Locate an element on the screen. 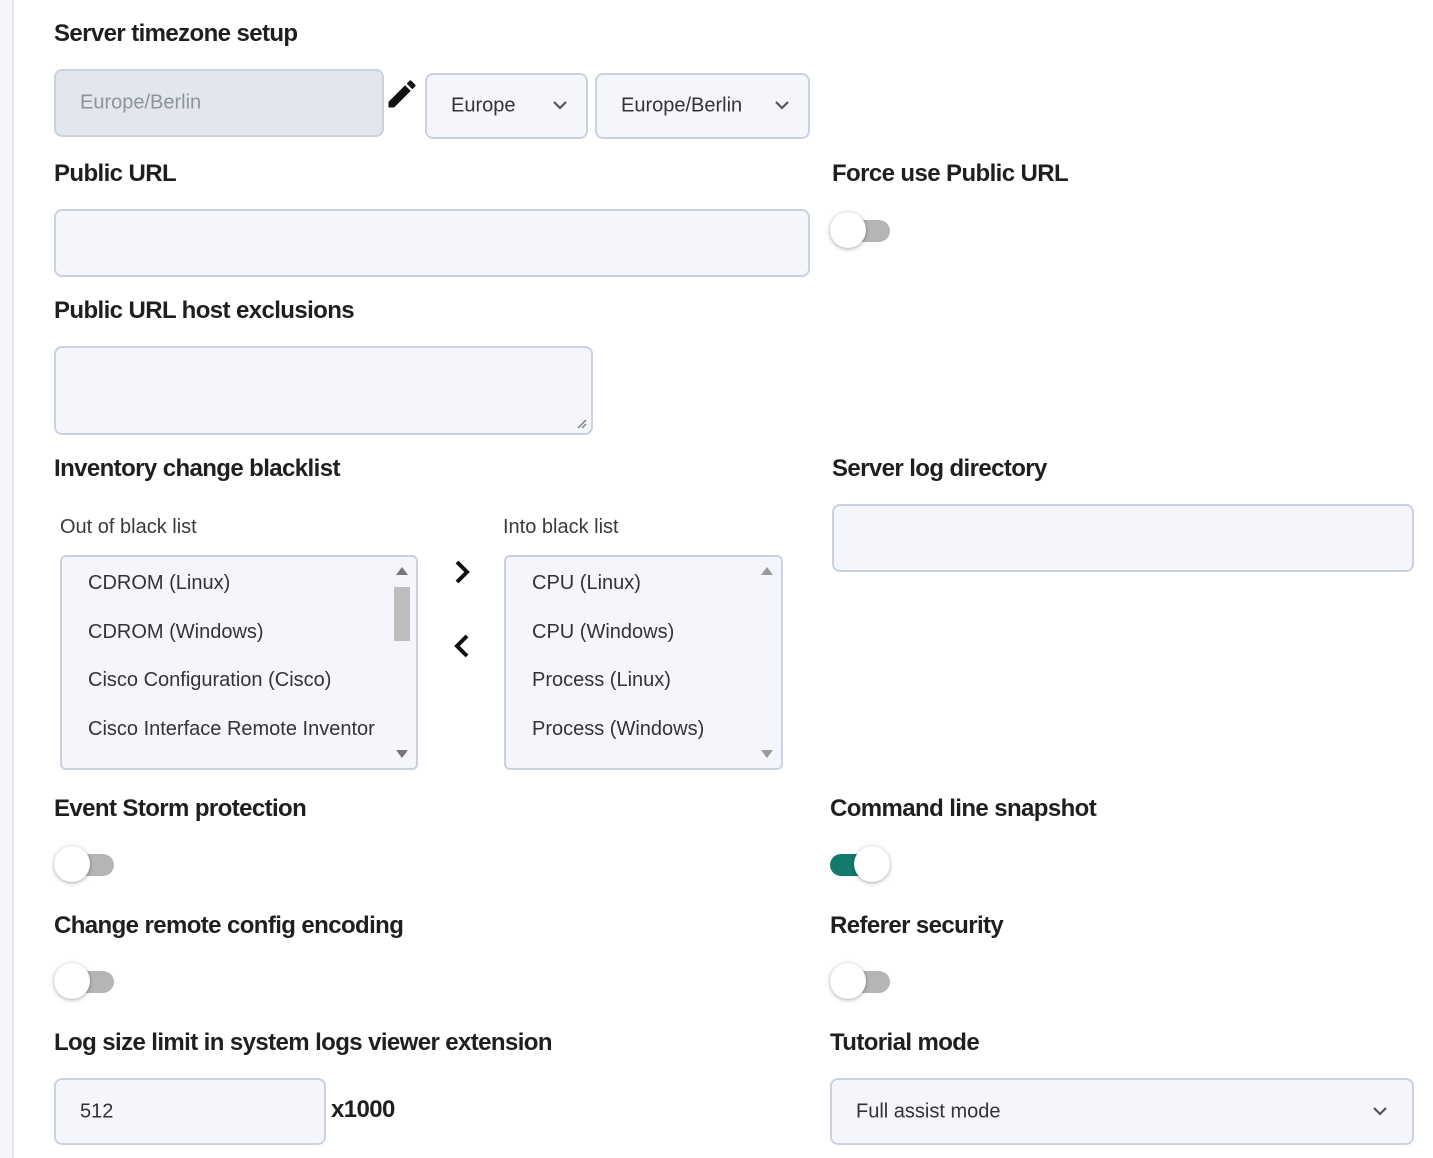 The height and width of the screenshot is (1158, 1433). force-public-url-label: Force use Public URL is located at coordinates (950, 173).